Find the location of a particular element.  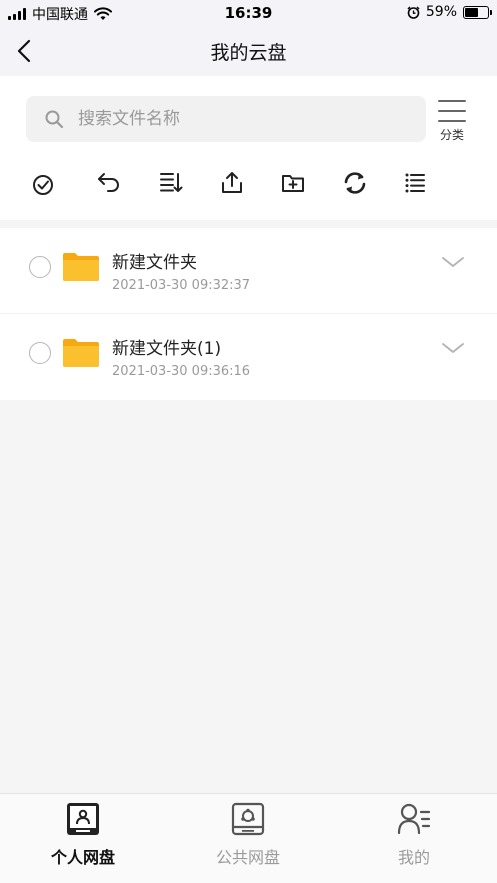

tab-label: 个人网盘 is located at coordinates (82, 857).